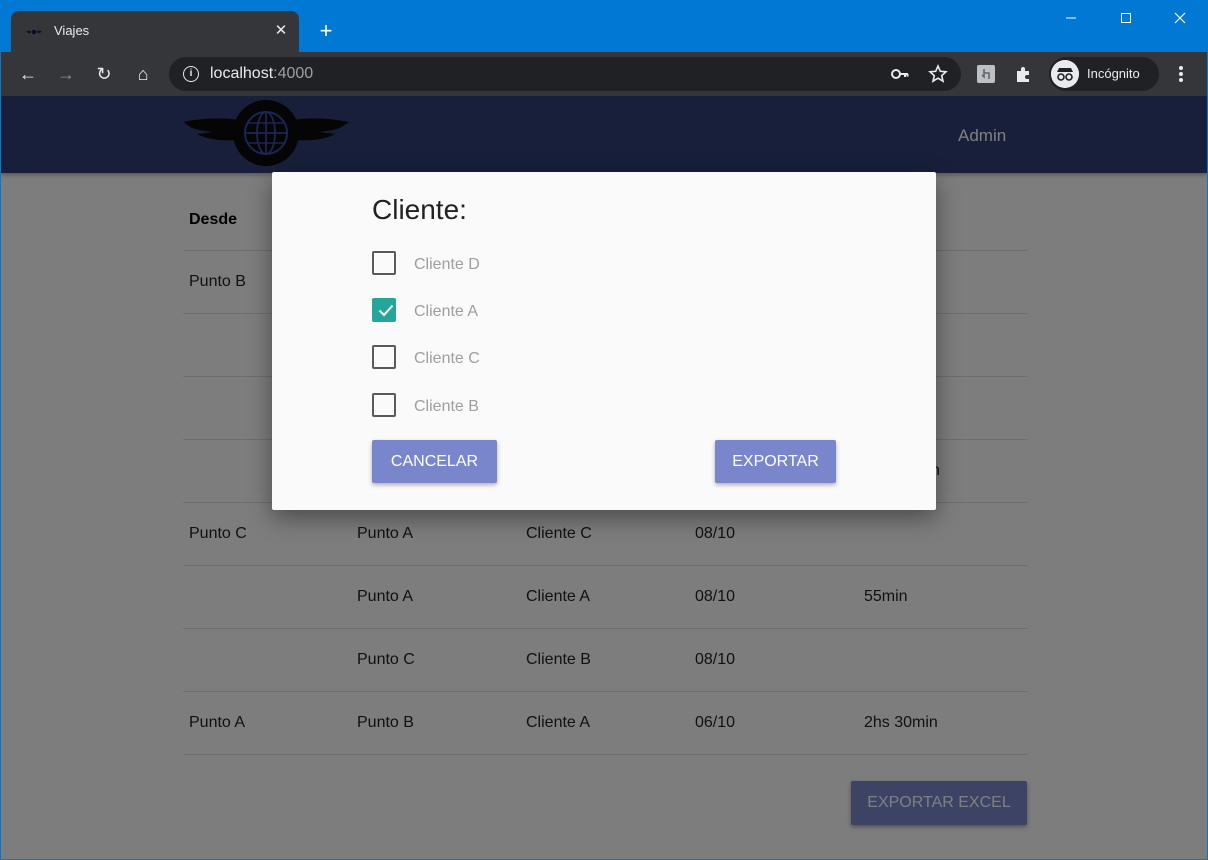 The height and width of the screenshot is (860, 1208). I want to click on close-window-button, so click(1180, 18).